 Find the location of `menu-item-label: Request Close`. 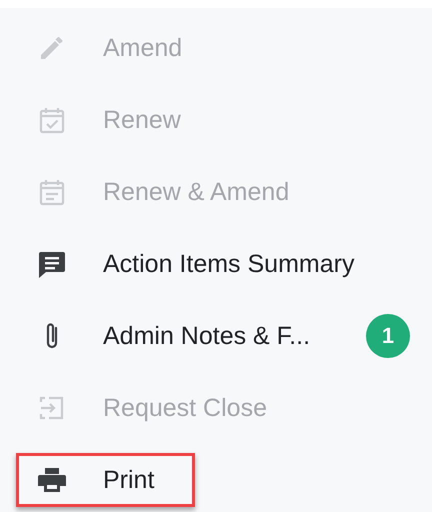

menu-item-label: Request Close is located at coordinates (185, 408).